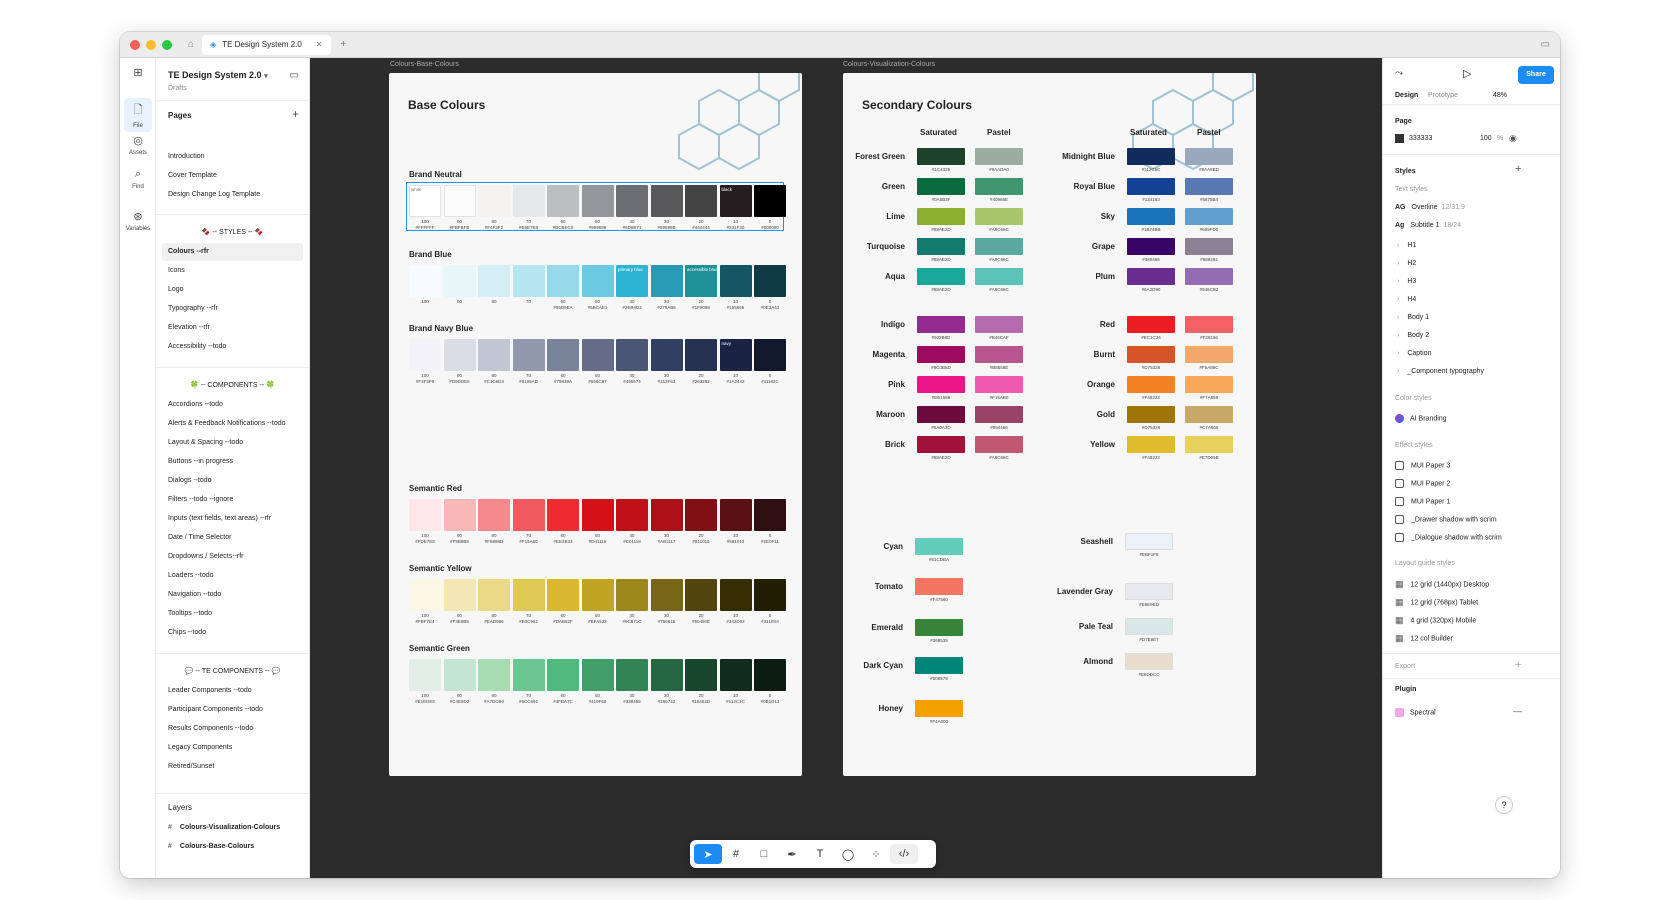  Describe the element at coordinates (1406, 281) in the screenshot. I see `text-style-group: › H3` at that location.